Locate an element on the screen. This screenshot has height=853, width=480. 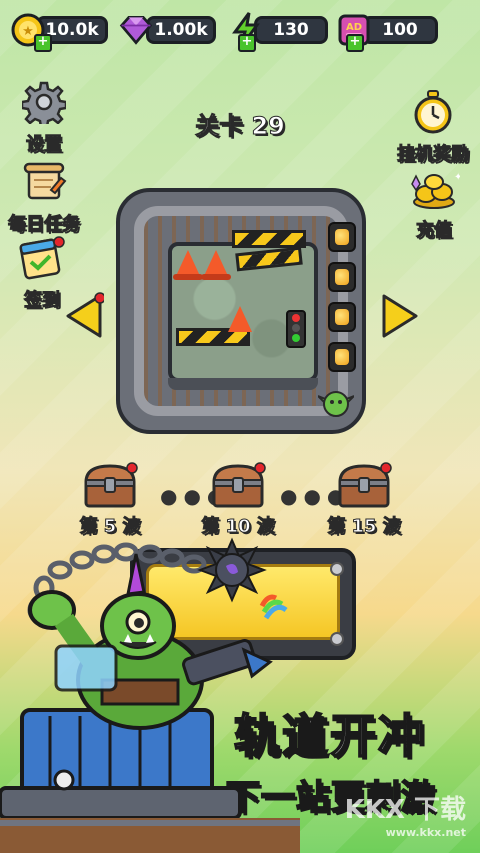
energy-value: 130 is located at coordinates (291, 30).